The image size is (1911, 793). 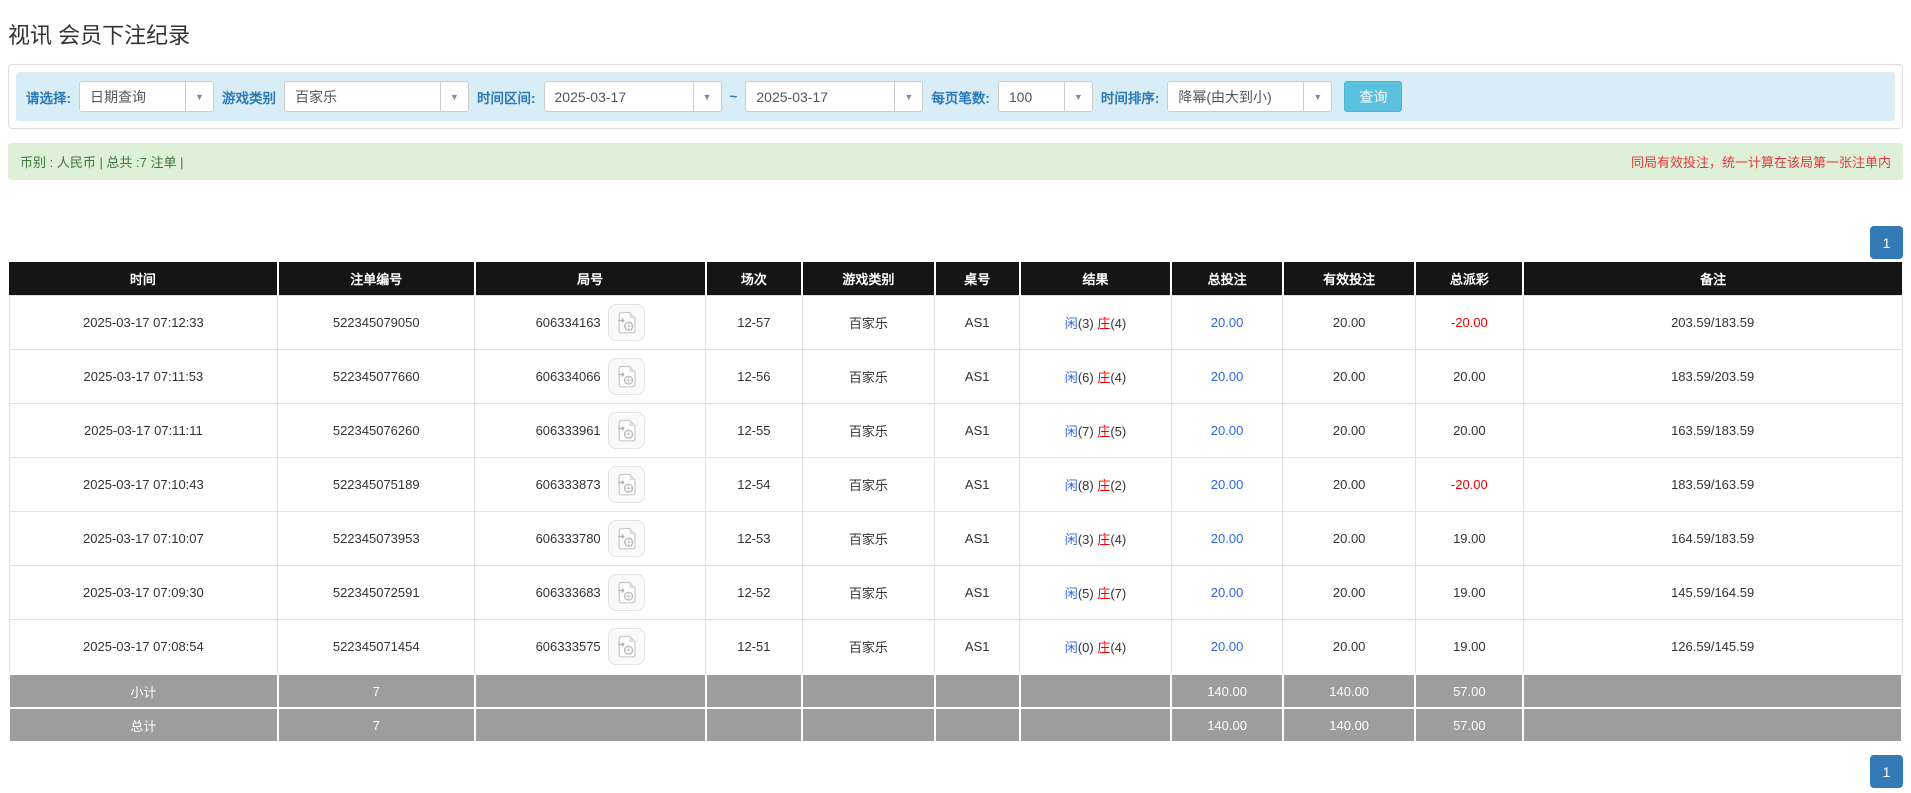 What do you see at coordinates (1226, 279) in the screenshot?
I see `col-header-7: 总投注` at bounding box center [1226, 279].